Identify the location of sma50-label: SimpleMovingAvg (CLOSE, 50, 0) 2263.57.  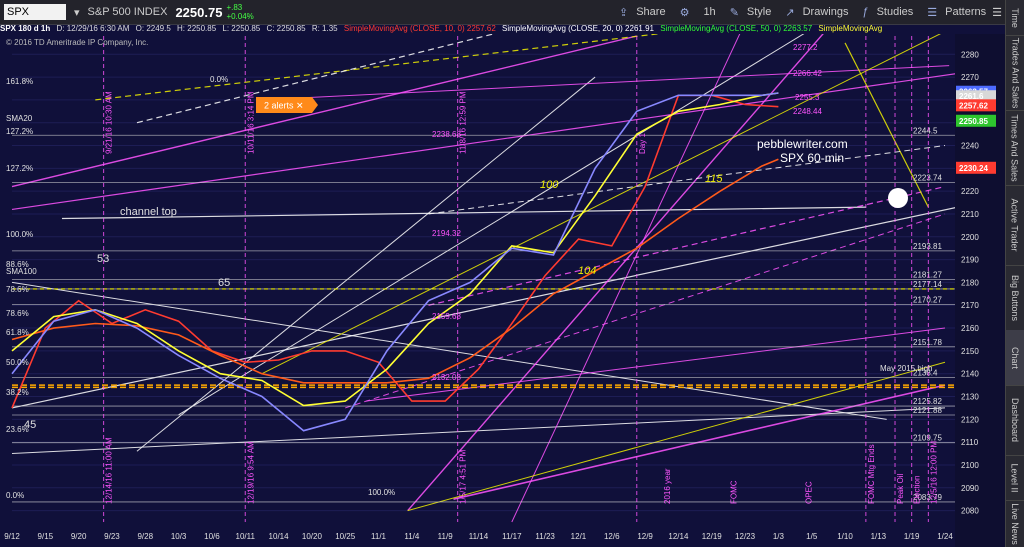
(736, 28).